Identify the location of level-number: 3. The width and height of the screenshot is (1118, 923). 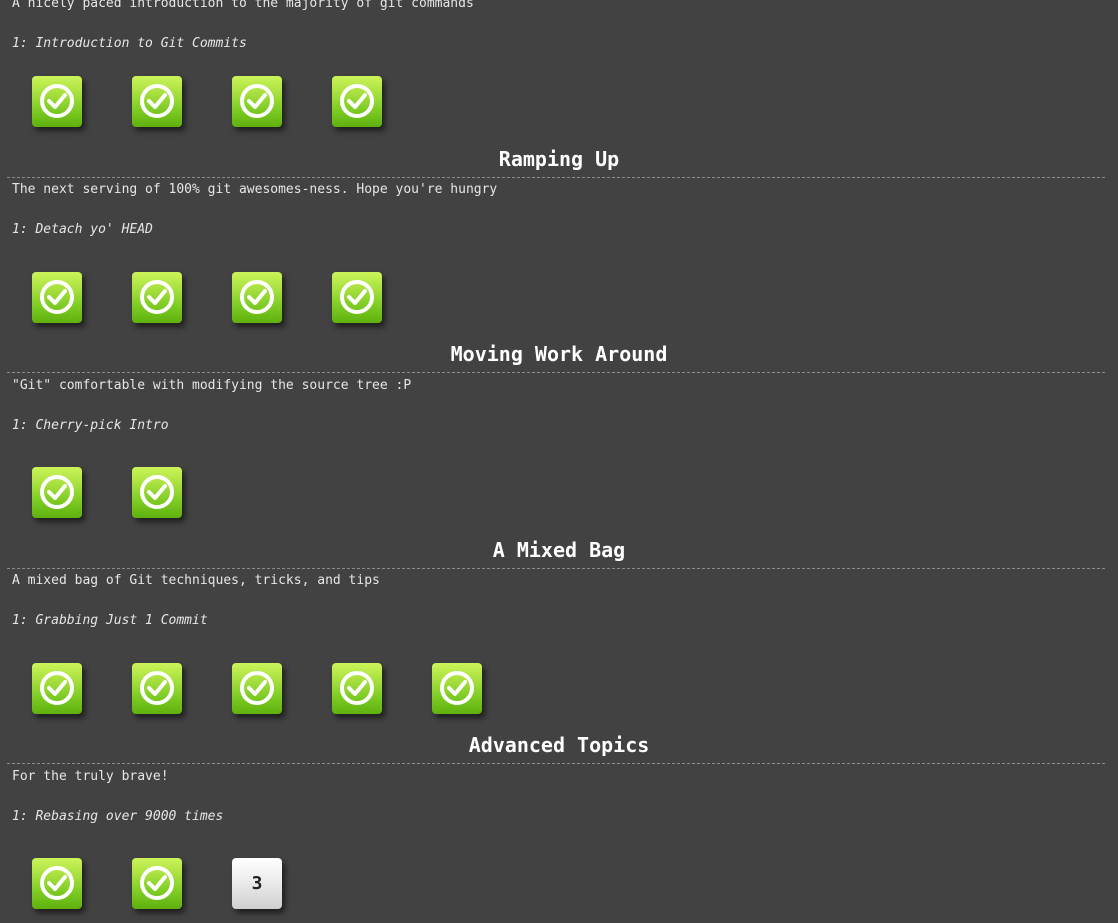
(257, 883).